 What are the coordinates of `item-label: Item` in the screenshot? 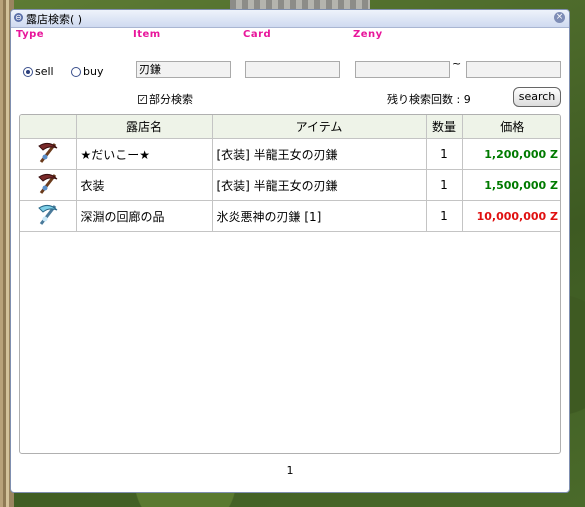 It's located at (147, 34).